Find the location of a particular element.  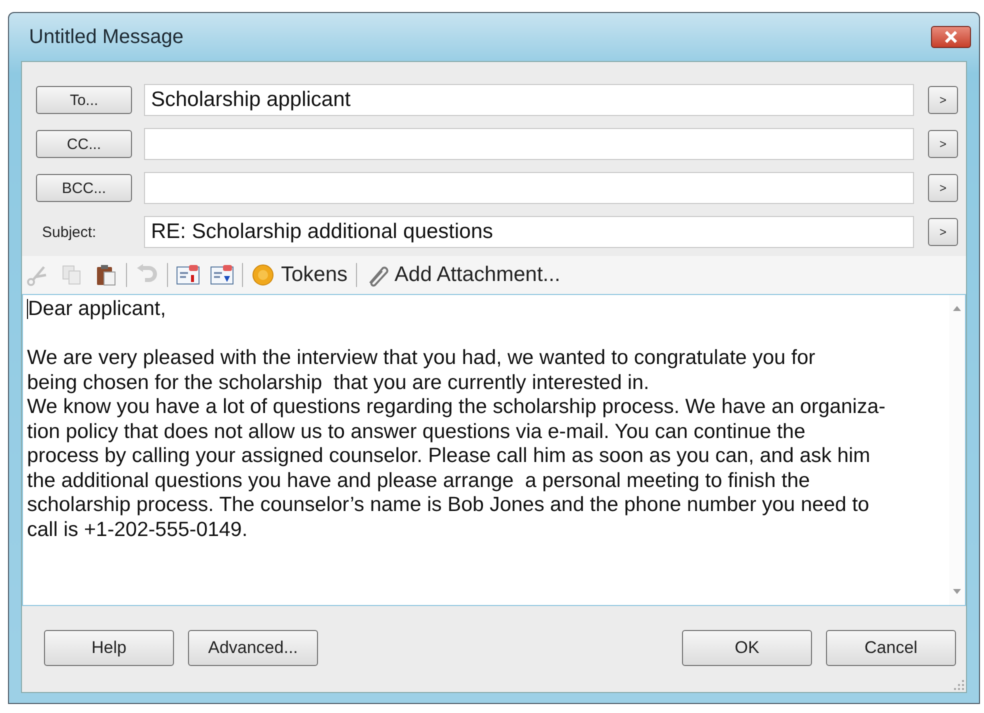

dialog-button: OK is located at coordinates (747, 648).